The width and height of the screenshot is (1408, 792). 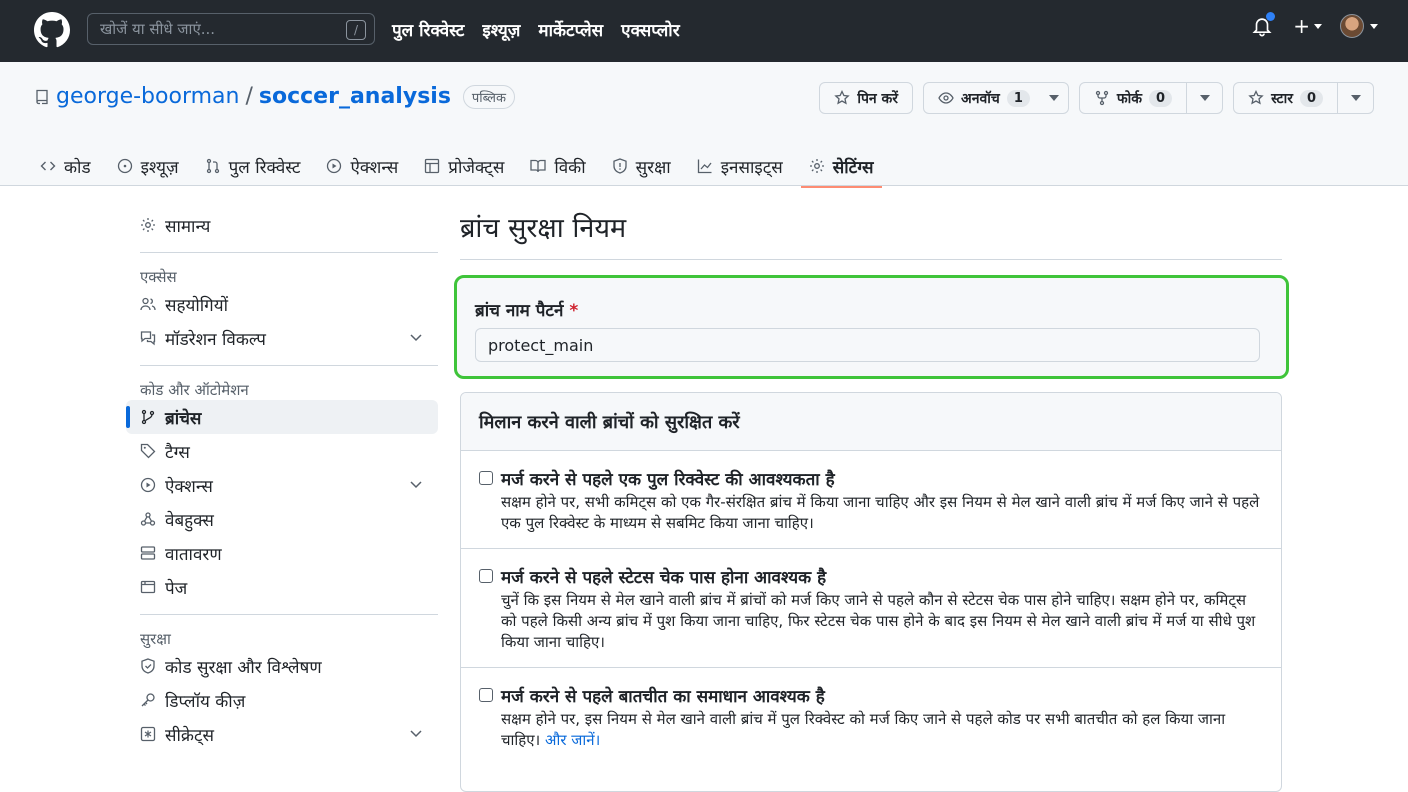 What do you see at coordinates (282, 485) in the screenshot?
I see `sidebar-item-actions: ऐक्शन्स` at bounding box center [282, 485].